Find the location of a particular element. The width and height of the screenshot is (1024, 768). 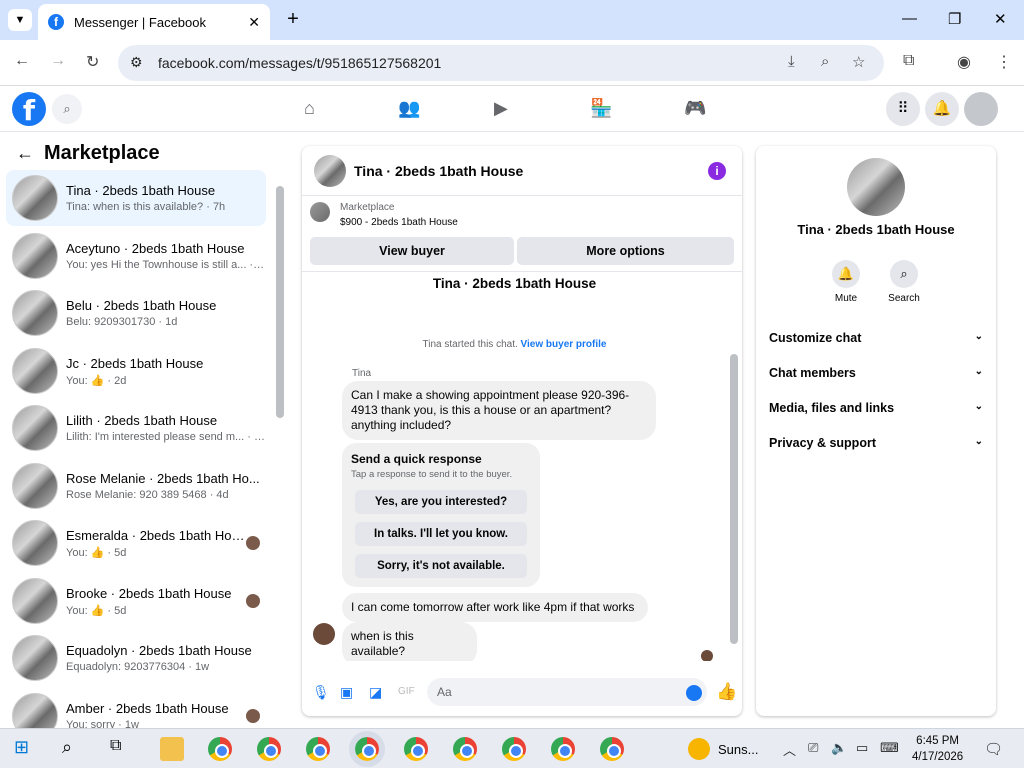

chat-header-name: Tina · 2beds 1bath House is located at coordinates (438, 171).